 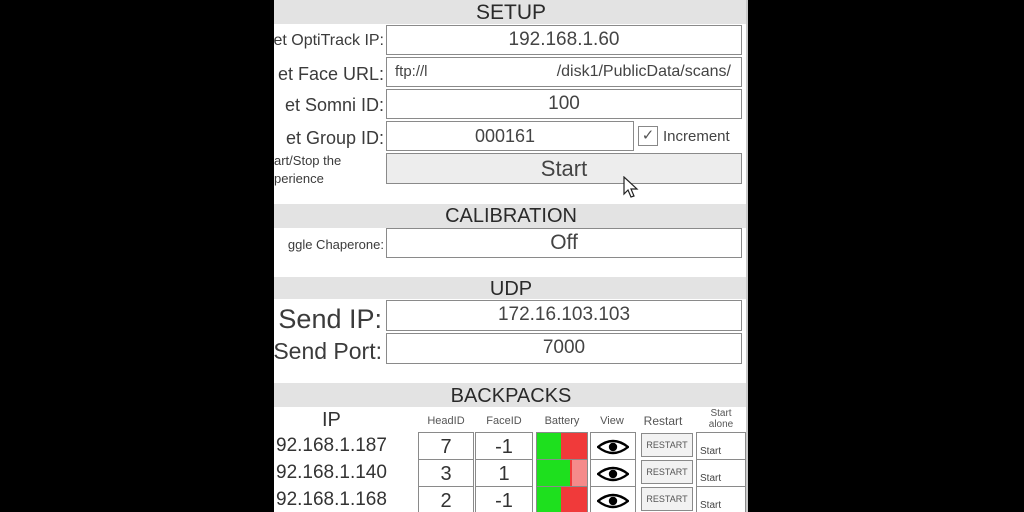 I want to click on face-url-prefix: ftp://l, so click(x=411, y=71).